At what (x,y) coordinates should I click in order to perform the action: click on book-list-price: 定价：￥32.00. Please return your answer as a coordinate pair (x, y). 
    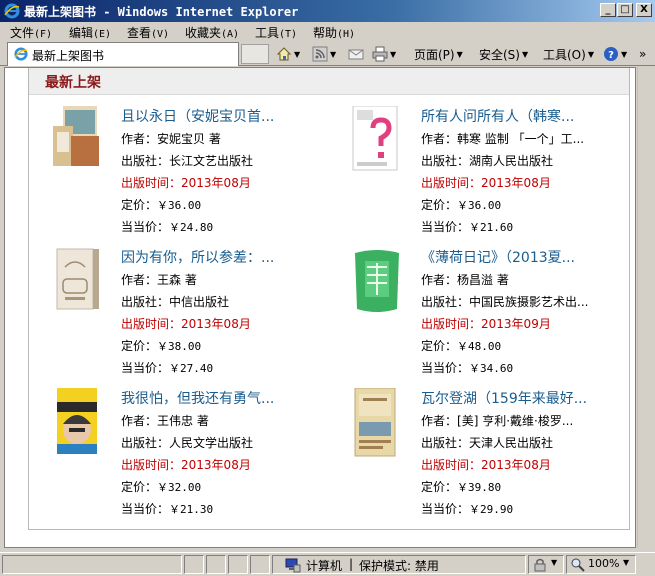
    Looking at the image, I should click on (161, 487).